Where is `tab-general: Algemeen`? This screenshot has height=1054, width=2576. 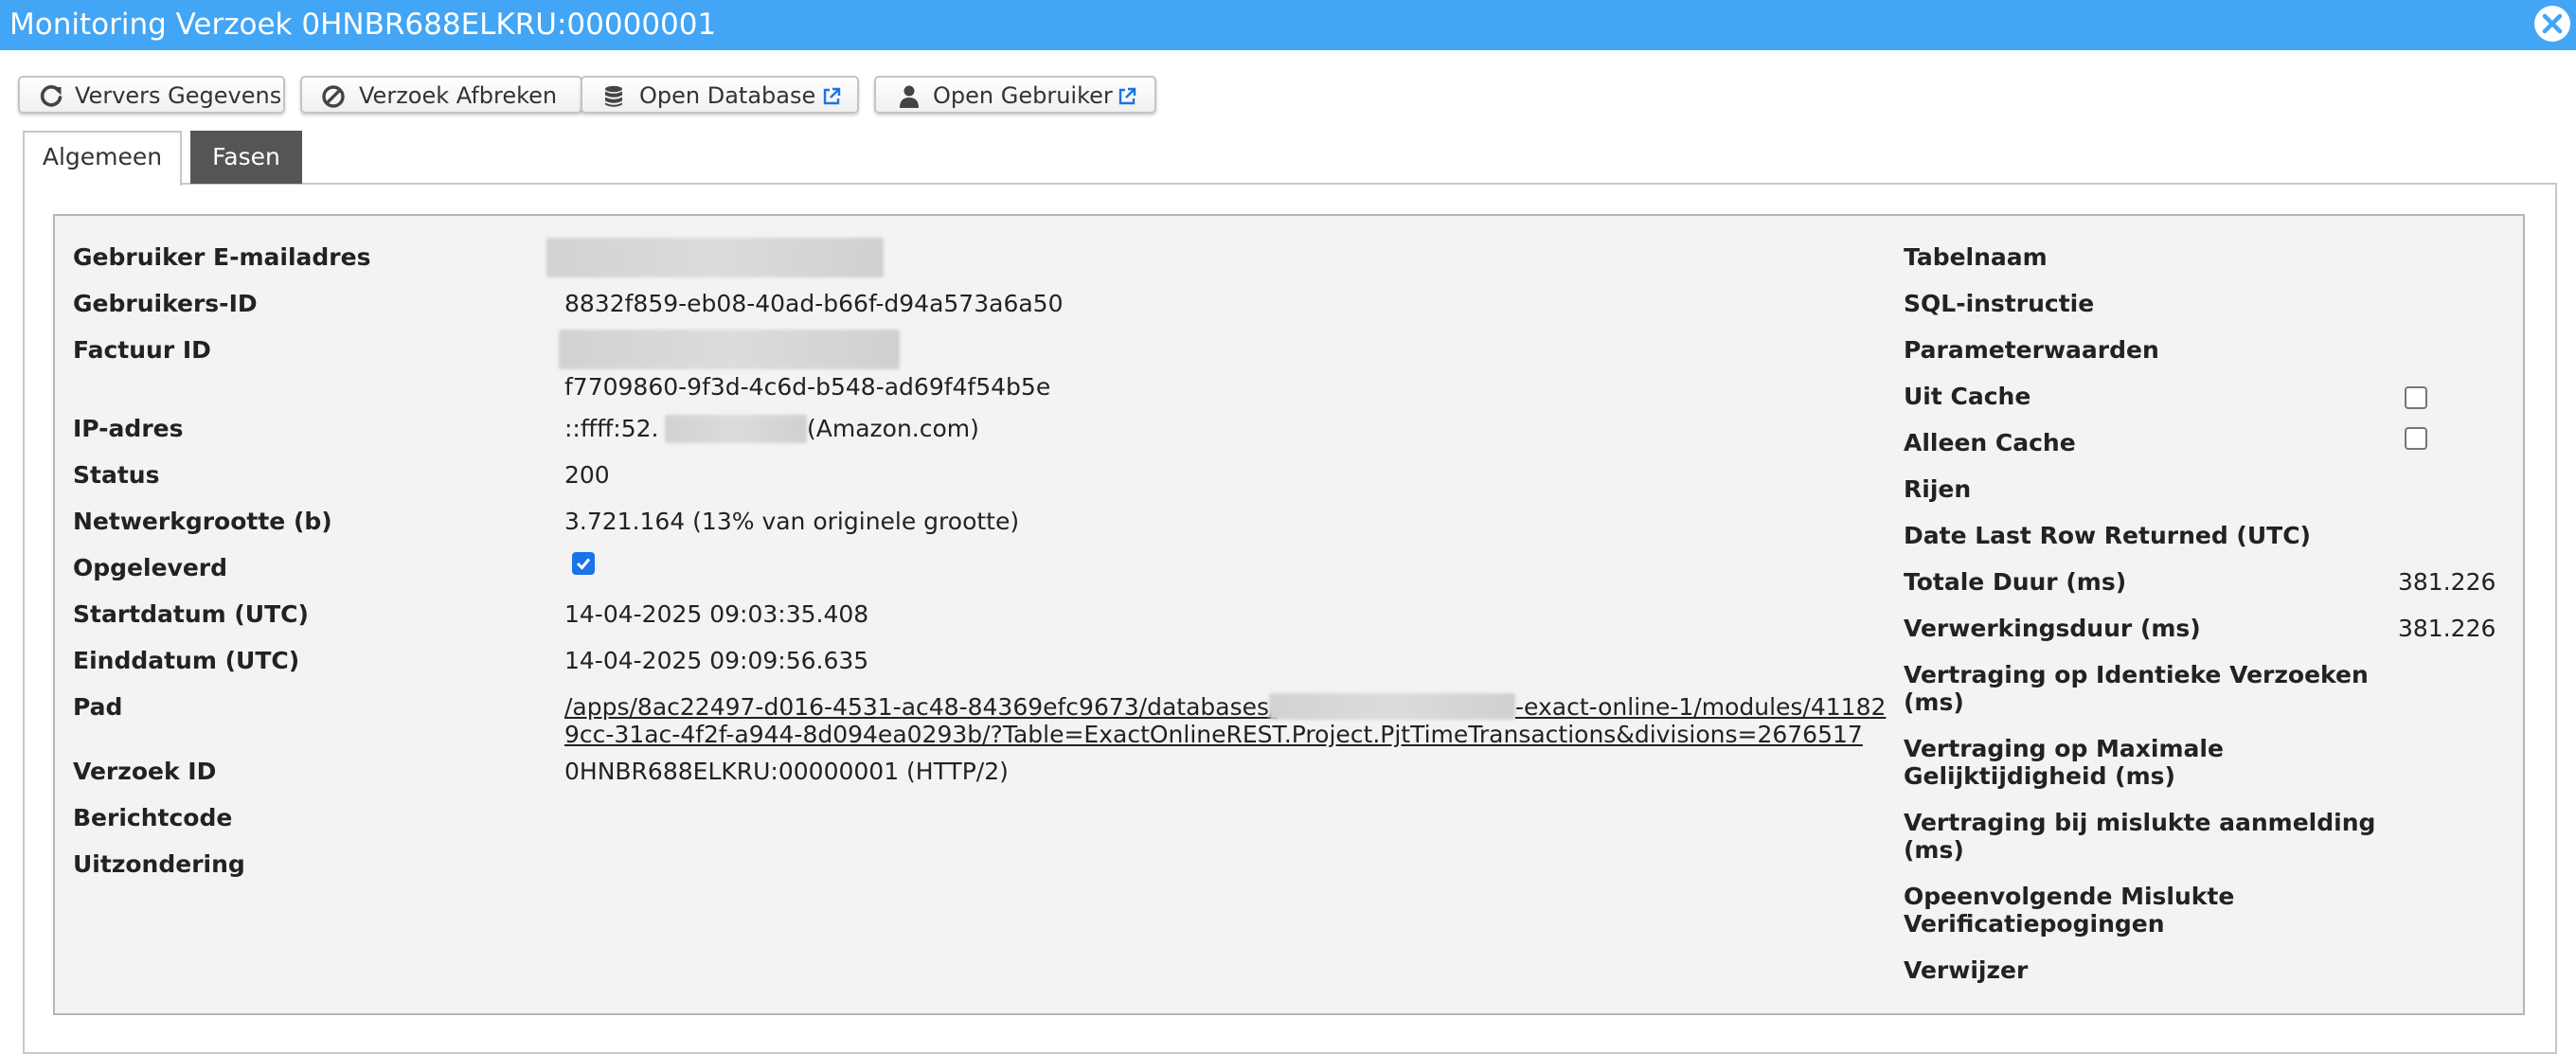
tab-general: Algemeen is located at coordinates (102, 158).